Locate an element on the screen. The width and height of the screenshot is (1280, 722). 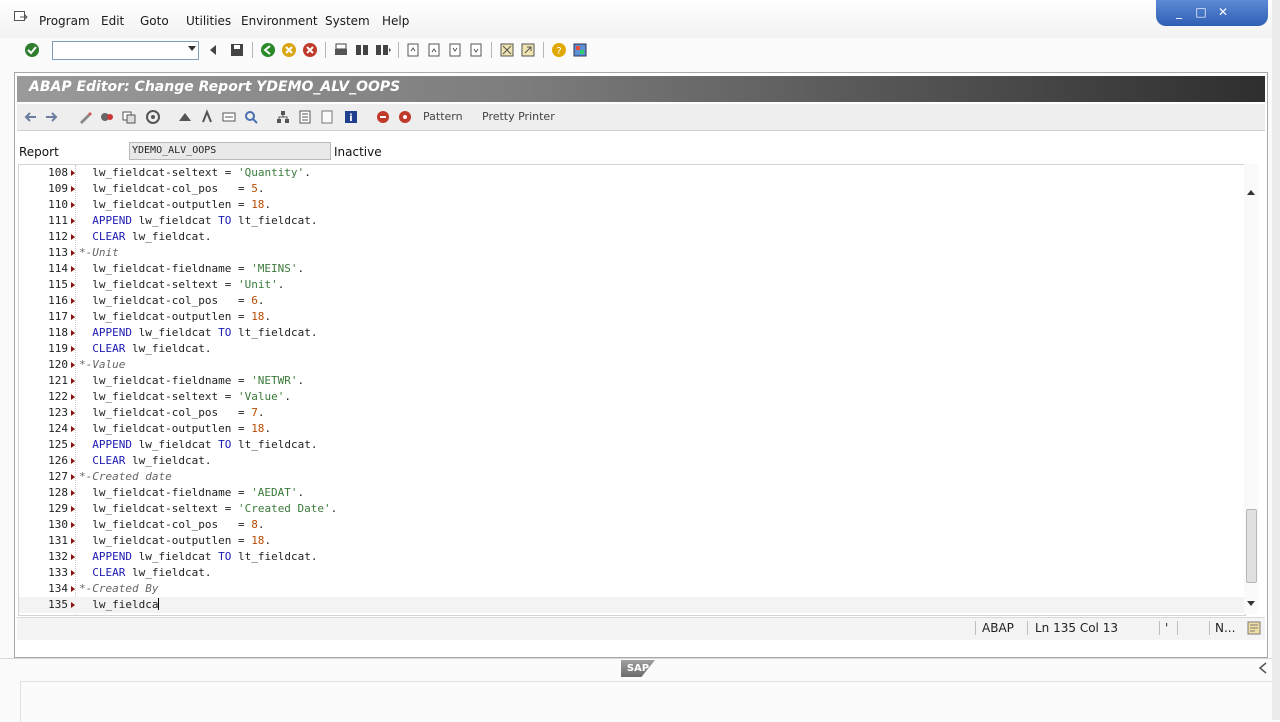
code-text: lw_fieldcat-seltext = 'Quantity'. is located at coordinates (195, 173).